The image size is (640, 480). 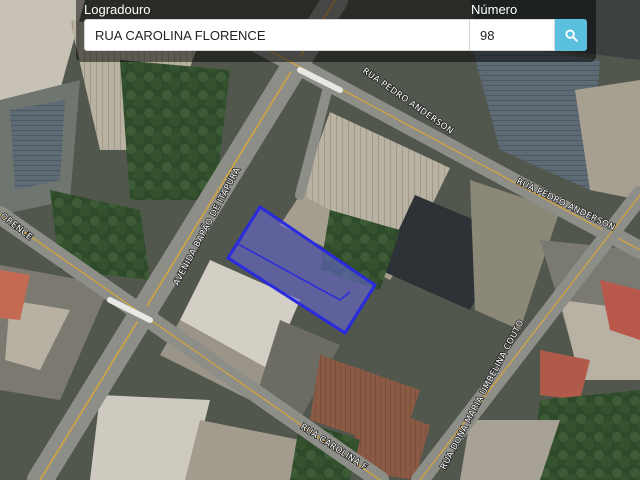 What do you see at coordinates (277, 35) in the screenshot?
I see `street-input` at bounding box center [277, 35].